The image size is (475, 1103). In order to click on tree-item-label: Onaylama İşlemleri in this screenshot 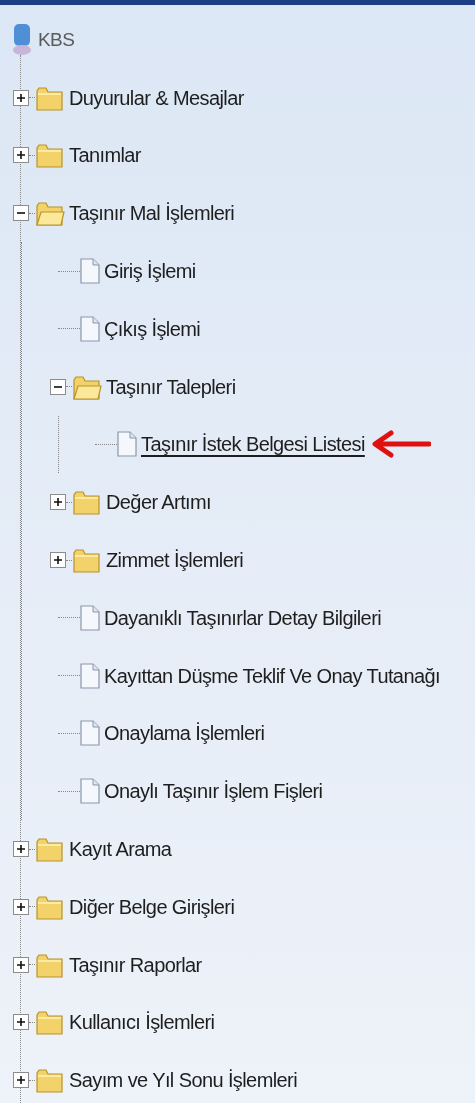, I will do `click(184, 733)`.